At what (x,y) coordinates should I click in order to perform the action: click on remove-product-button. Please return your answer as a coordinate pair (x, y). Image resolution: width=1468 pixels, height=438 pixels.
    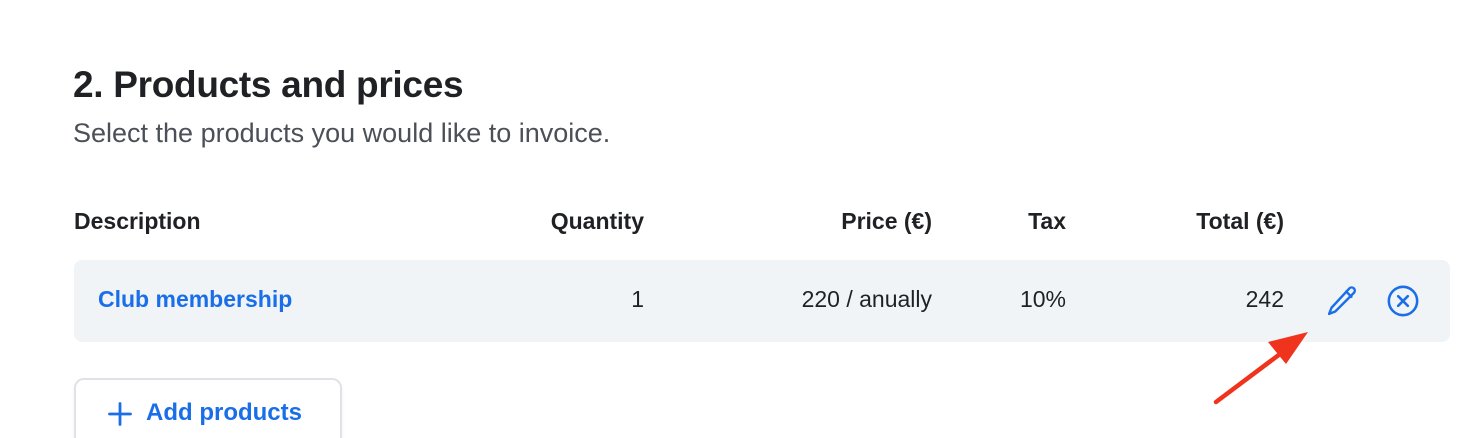
    Looking at the image, I should click on (1403, 301).